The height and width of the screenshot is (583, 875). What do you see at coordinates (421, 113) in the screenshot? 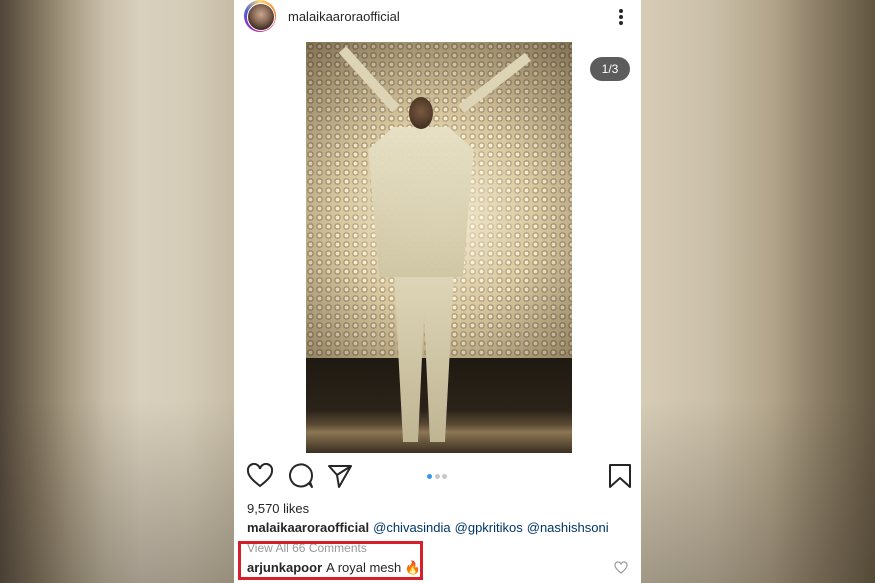
I see `figure-head` at bounding box center [421, 113].